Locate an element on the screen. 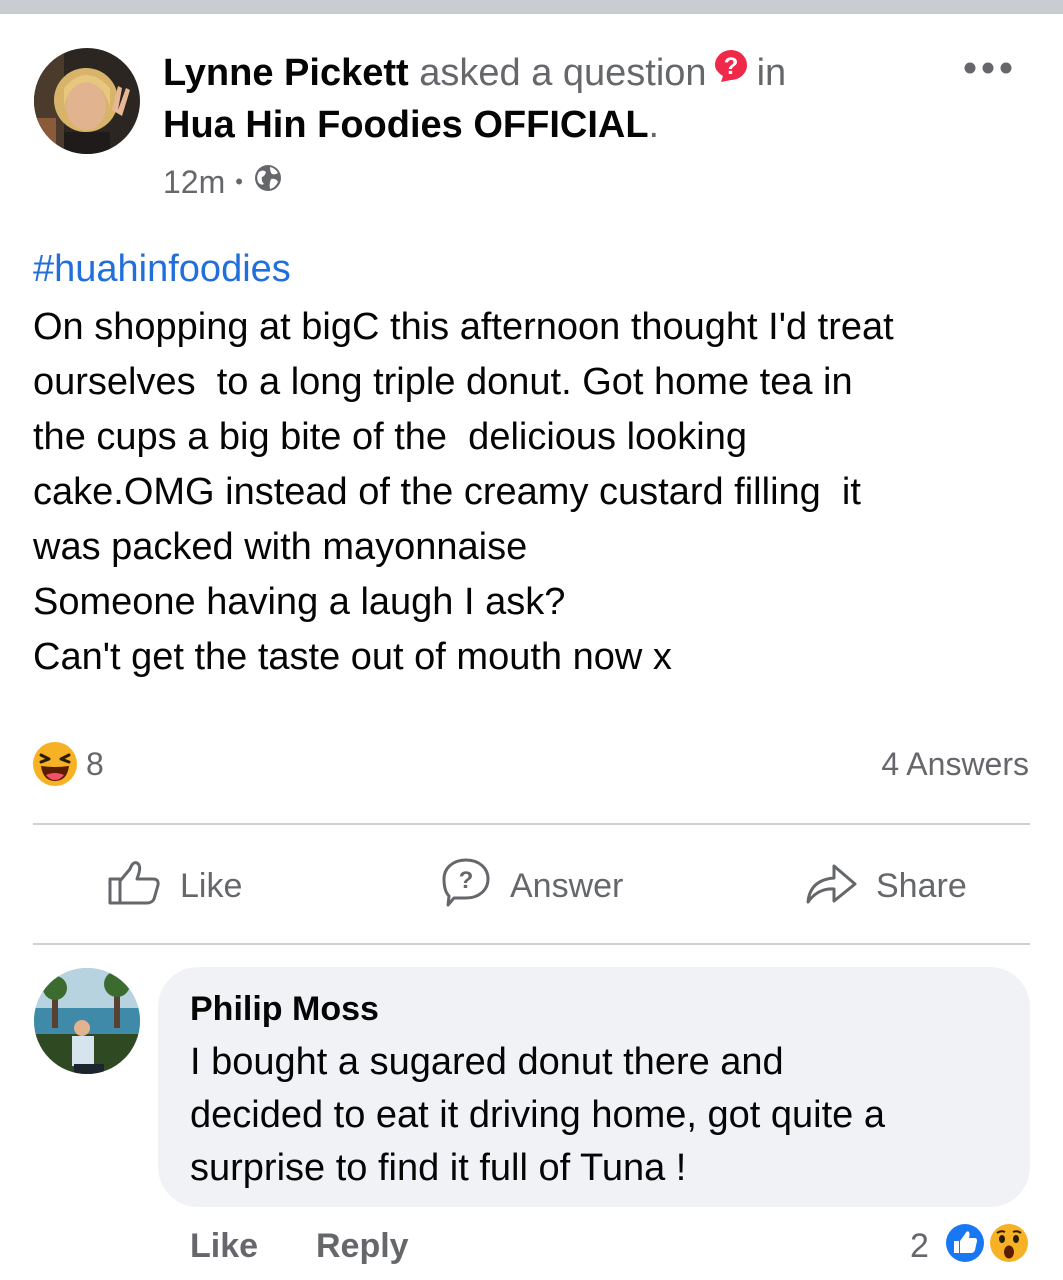 The image size is (1063, 1280). question-bubble-icon: ? is located at coordinates (475, 886).